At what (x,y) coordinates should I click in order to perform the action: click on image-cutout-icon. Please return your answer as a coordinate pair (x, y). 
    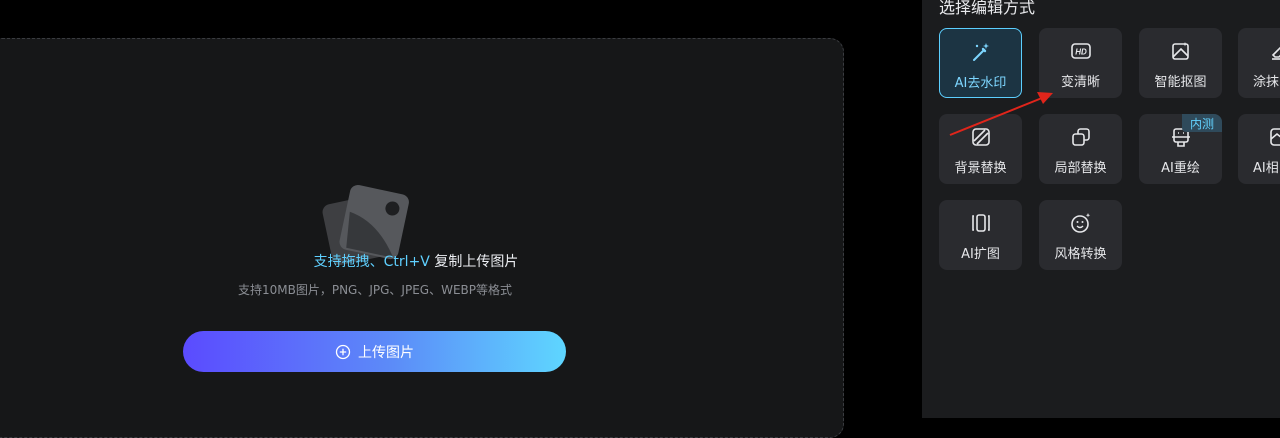
    Looking at the image, I should click on (1180, 51).